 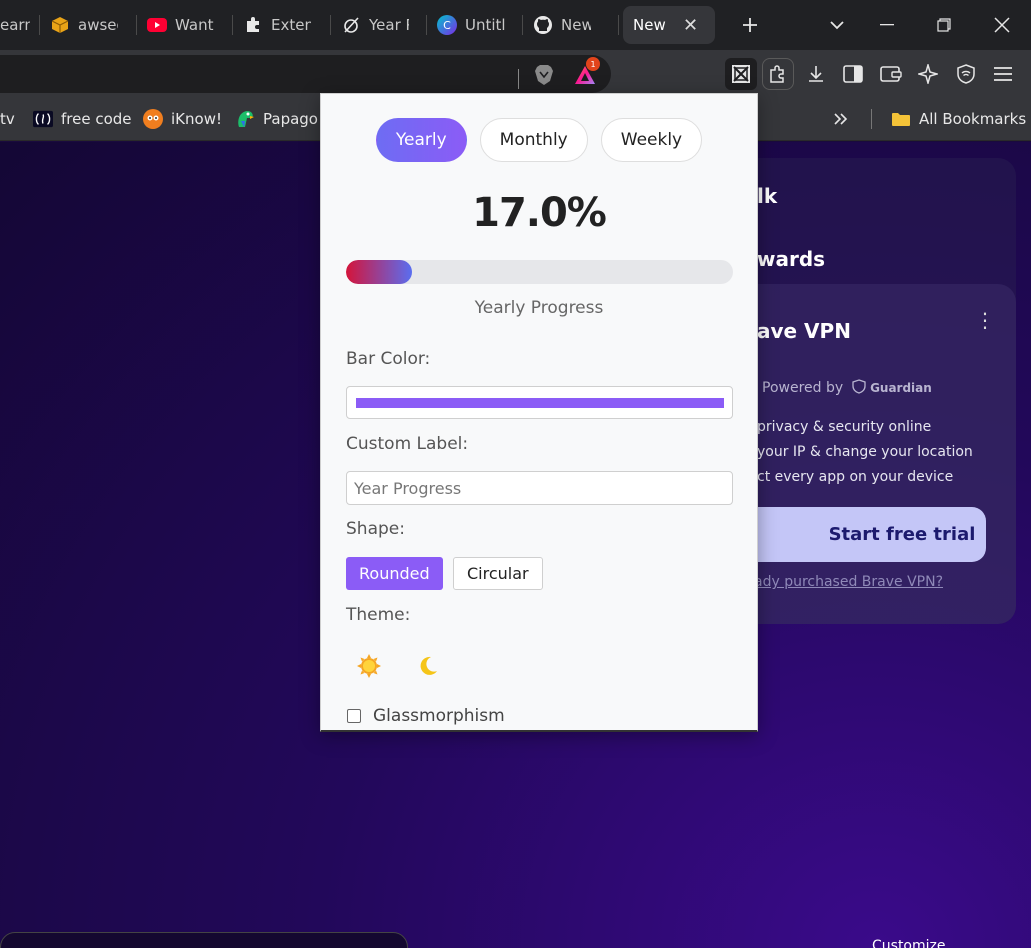 I want to click on aws-box-icon, so click(x=60, y=25).